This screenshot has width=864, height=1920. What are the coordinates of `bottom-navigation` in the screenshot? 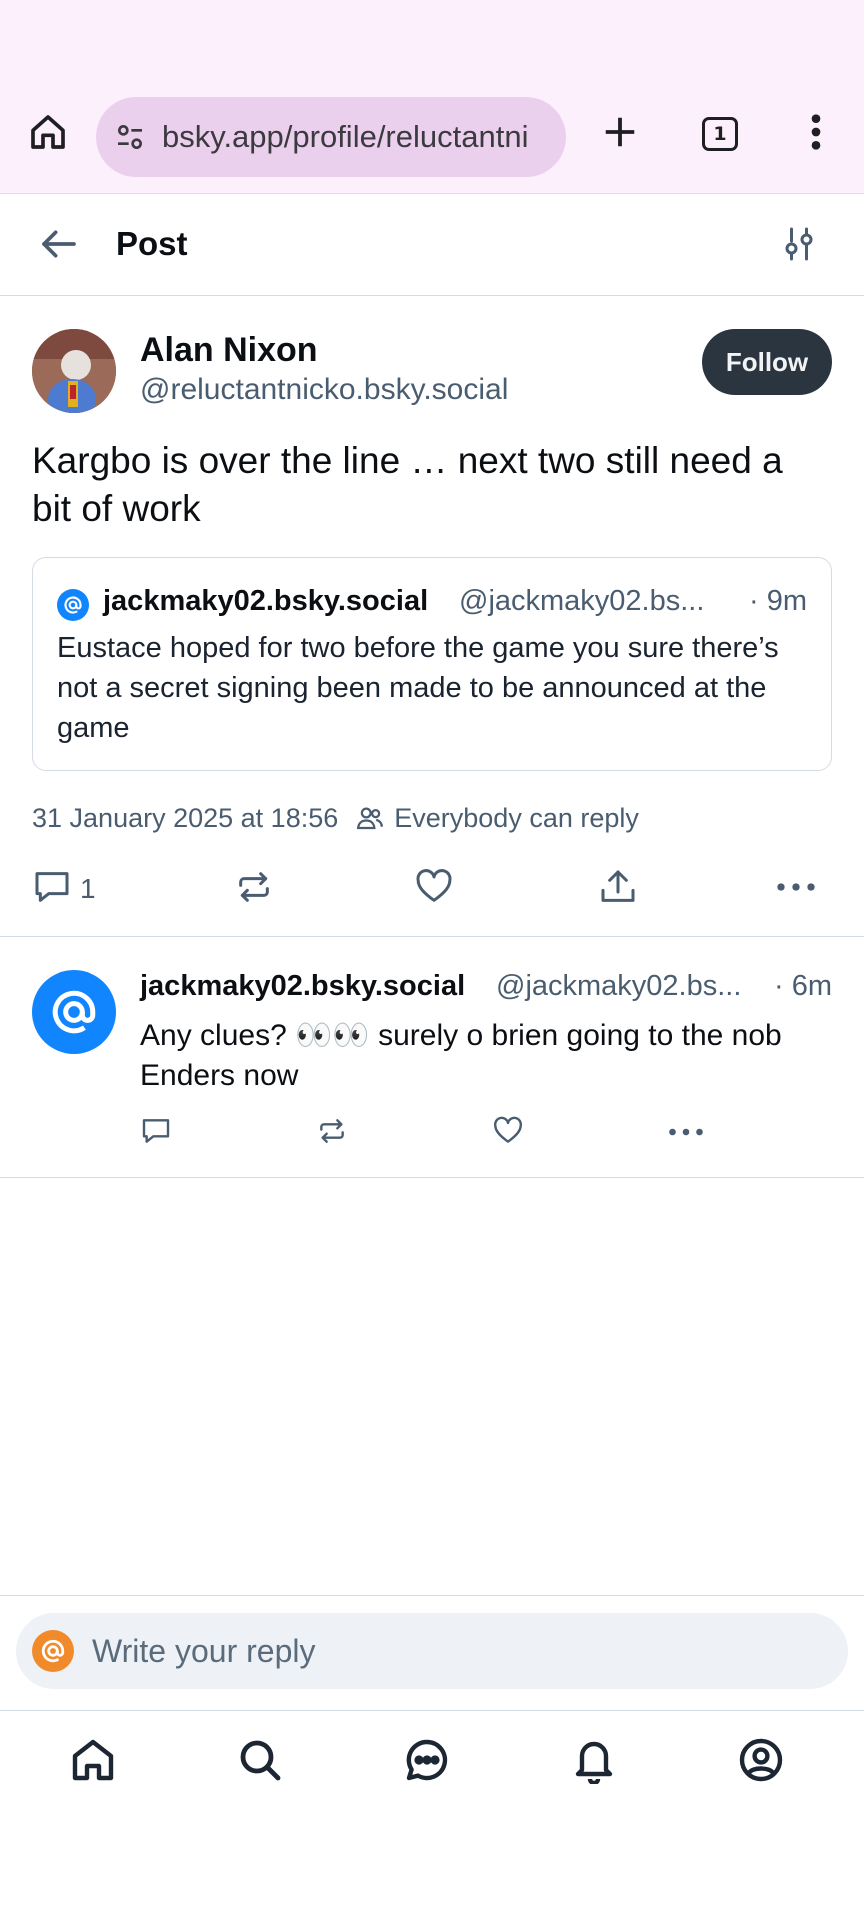 It's located at (432, 1762).